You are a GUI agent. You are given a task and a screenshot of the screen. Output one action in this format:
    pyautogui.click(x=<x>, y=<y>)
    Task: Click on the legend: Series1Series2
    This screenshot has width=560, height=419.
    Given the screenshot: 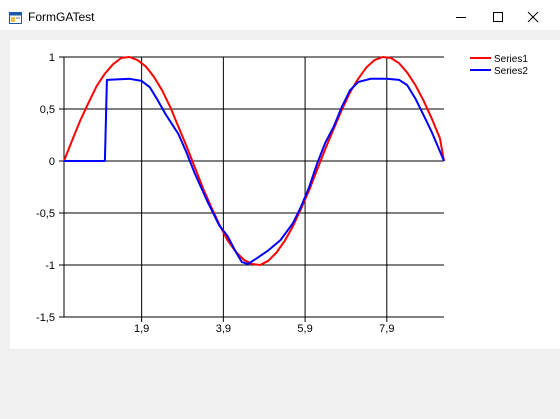 What is the action you would take?
    pyautogui.click(x=499, y=65)
    